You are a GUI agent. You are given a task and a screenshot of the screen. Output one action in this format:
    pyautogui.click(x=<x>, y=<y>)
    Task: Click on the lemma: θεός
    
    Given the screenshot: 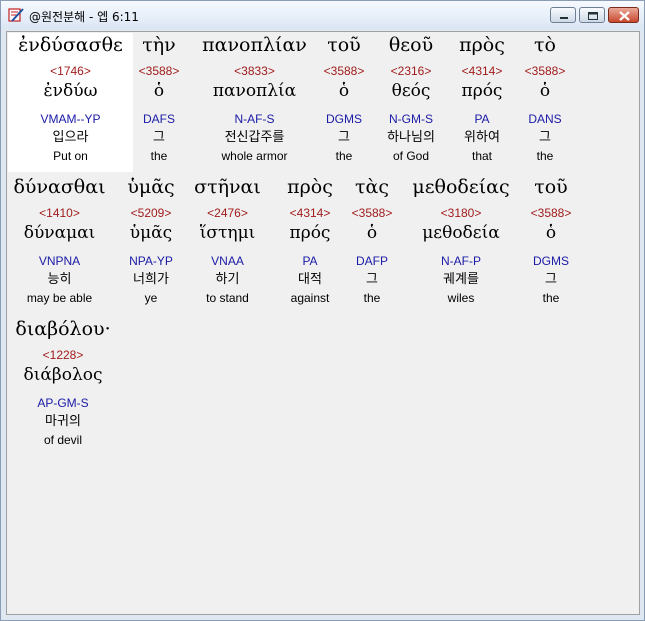 What is the action you would take?
    pyautogui.click(x=411, y=91)
    